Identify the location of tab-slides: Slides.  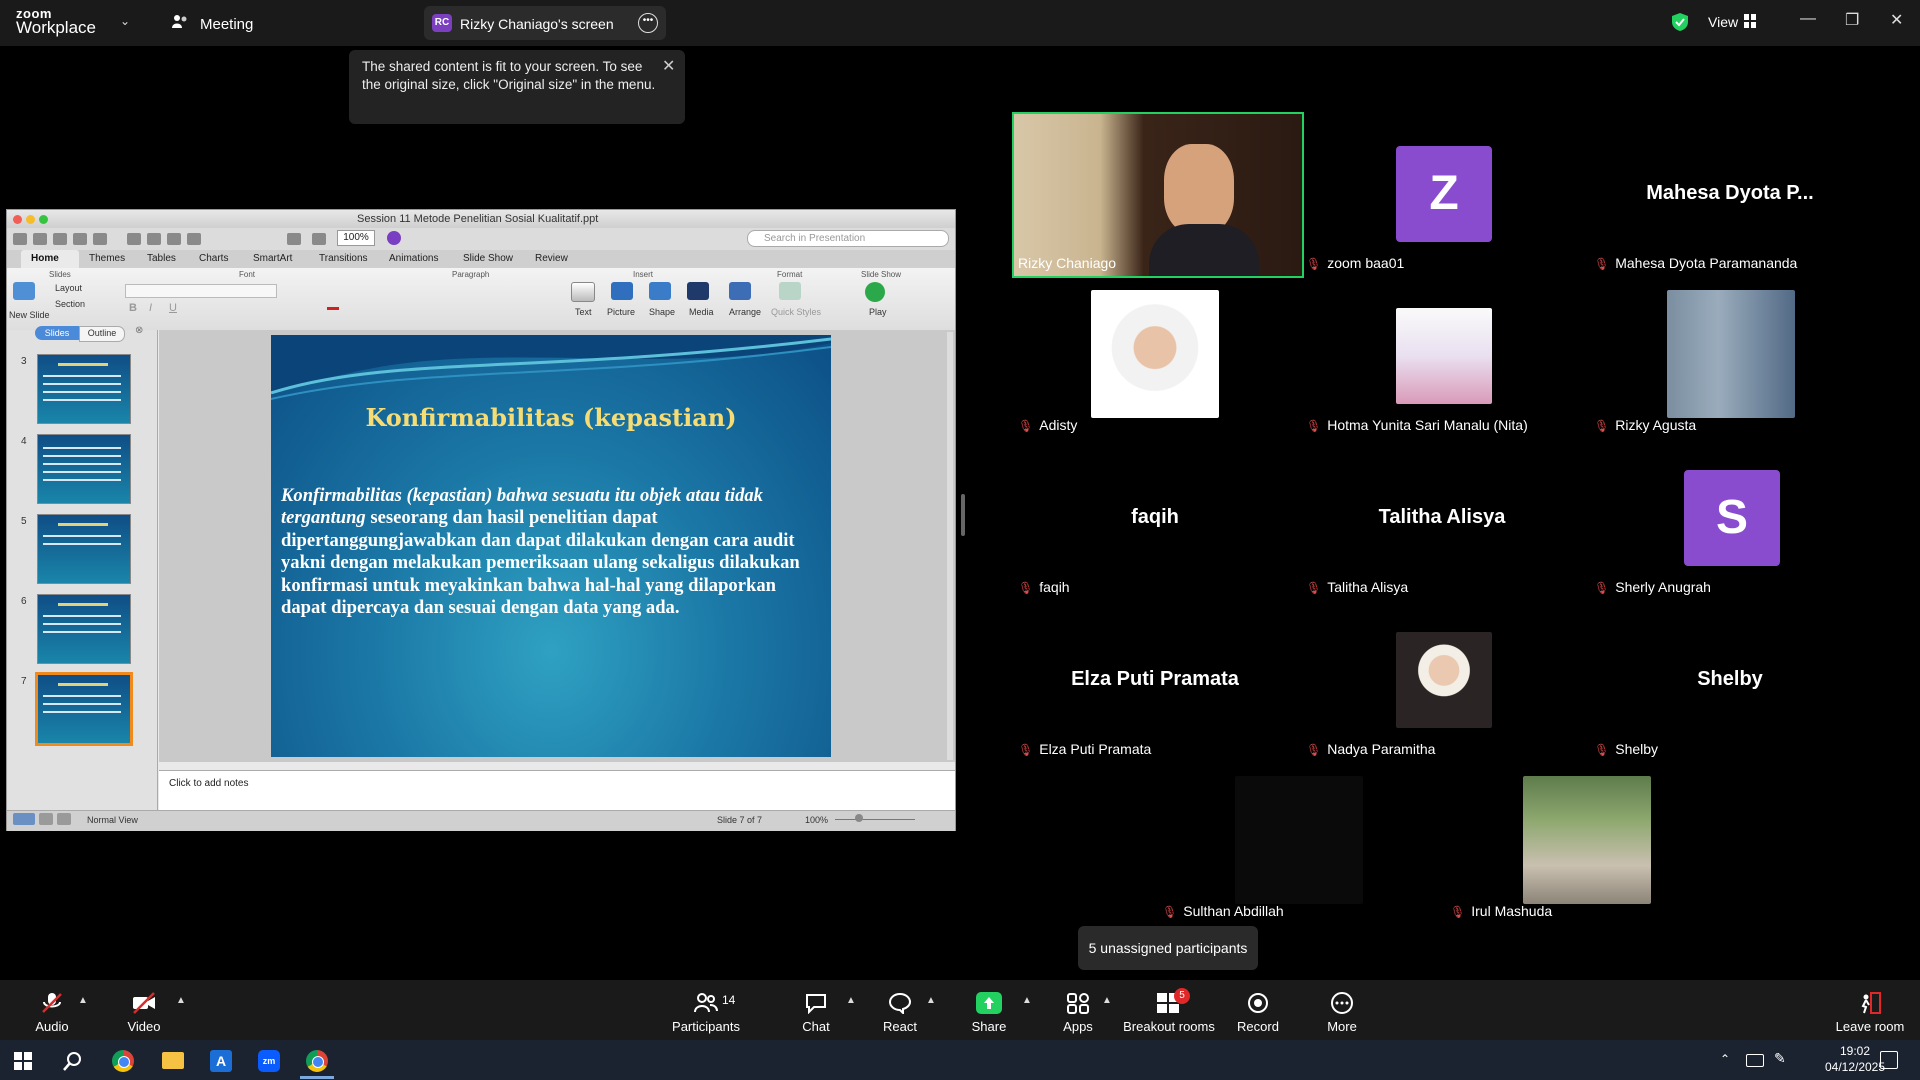
(57, 333).